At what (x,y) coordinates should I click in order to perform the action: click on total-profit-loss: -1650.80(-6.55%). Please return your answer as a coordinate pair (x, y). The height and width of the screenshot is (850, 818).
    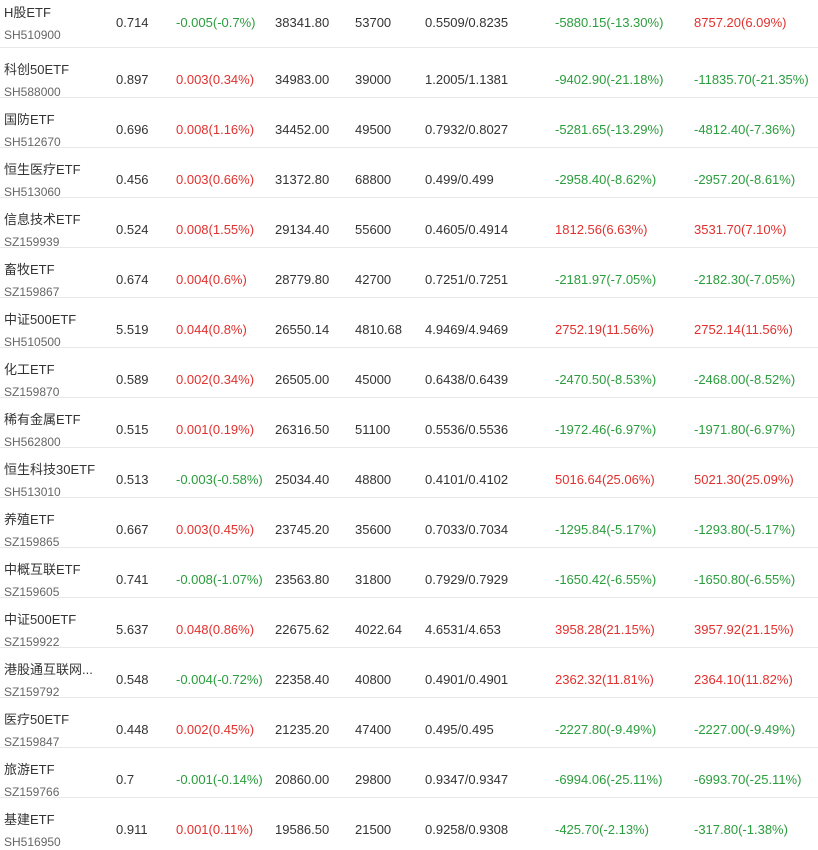
    Looking at the image, I should click on (745, 579).